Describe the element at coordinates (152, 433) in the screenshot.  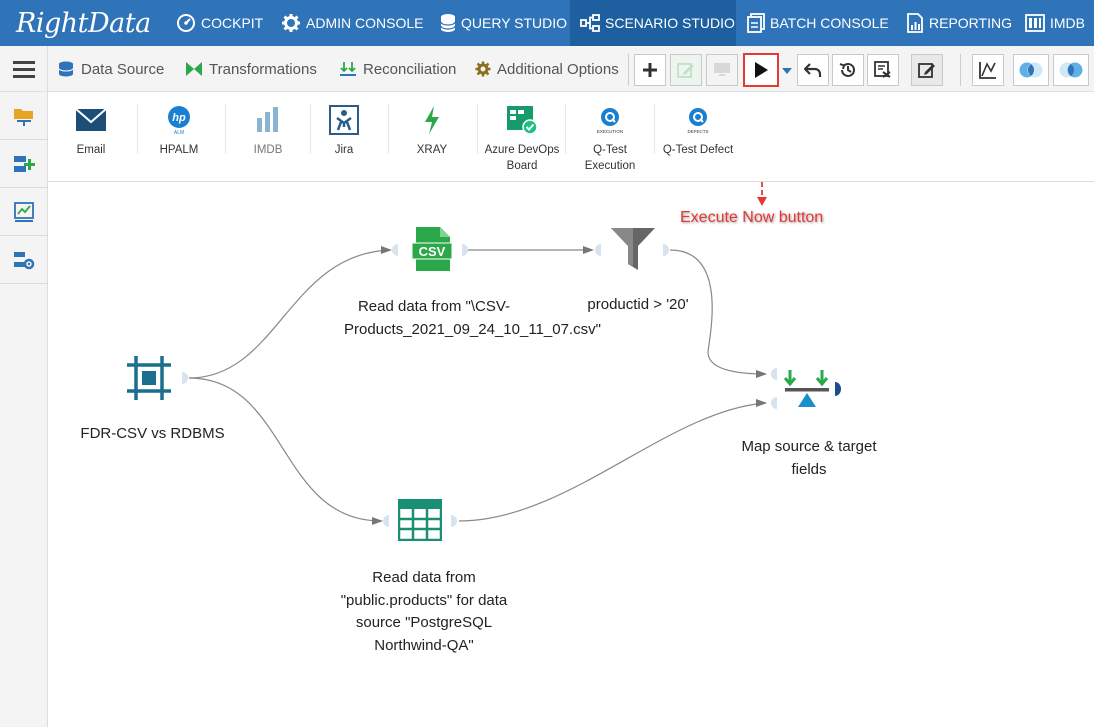
I see `start-node-label: FDR-CSV vs RDBMS` at that location.